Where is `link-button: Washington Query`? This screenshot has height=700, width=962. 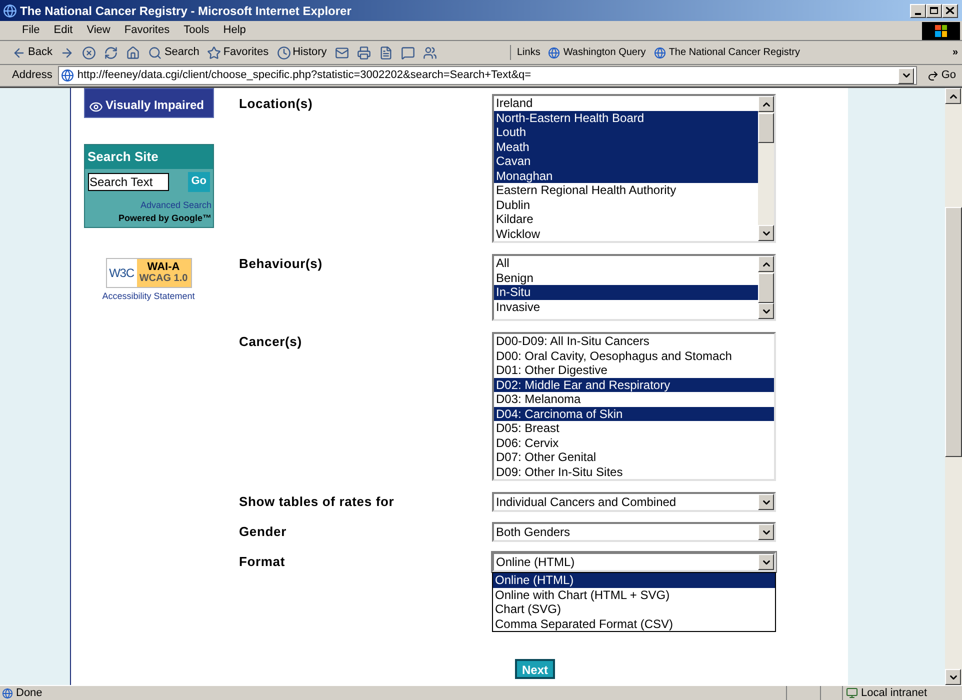
link-button: Washington Query is located at coordinates (597, 52).